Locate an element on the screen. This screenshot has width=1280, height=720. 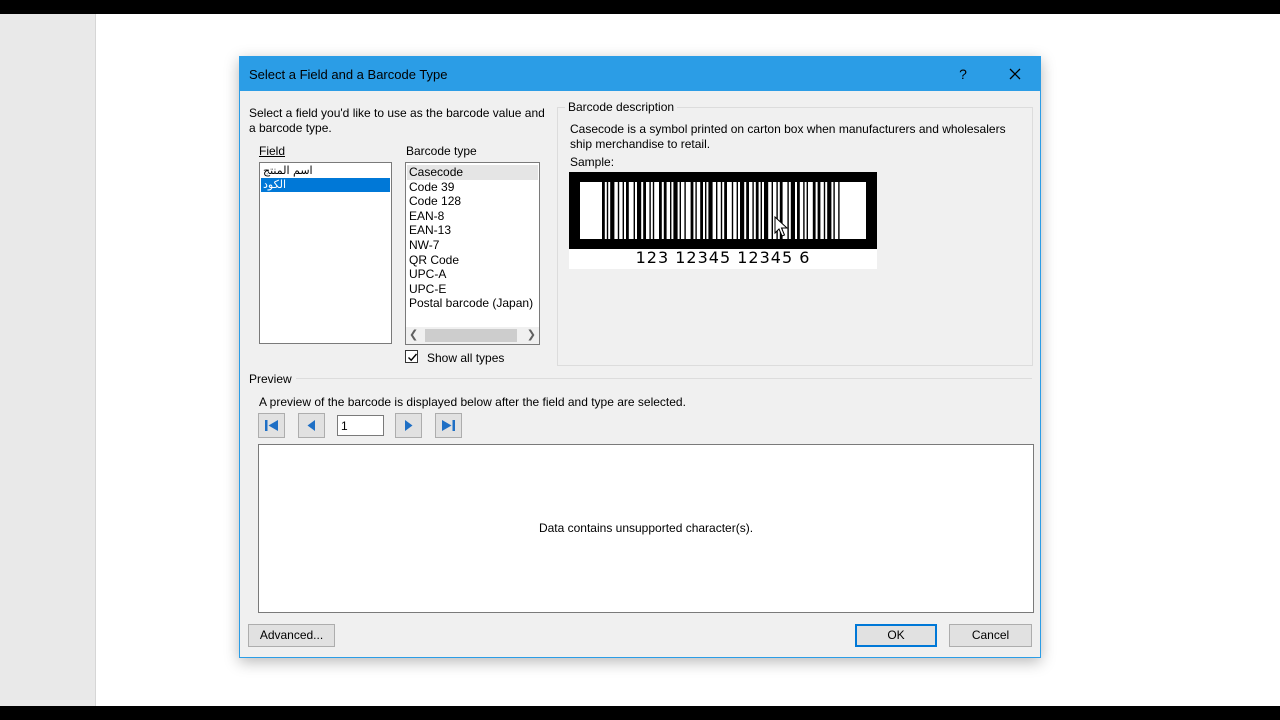
barcode-type-item: EAN-13 is located at coordinates (472, 230).